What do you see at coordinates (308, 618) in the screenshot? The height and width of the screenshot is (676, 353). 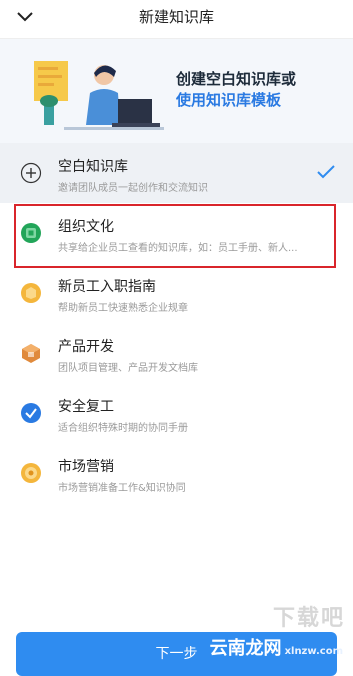 I see `watermark: 下载吧` at bounding box center [308, 618].